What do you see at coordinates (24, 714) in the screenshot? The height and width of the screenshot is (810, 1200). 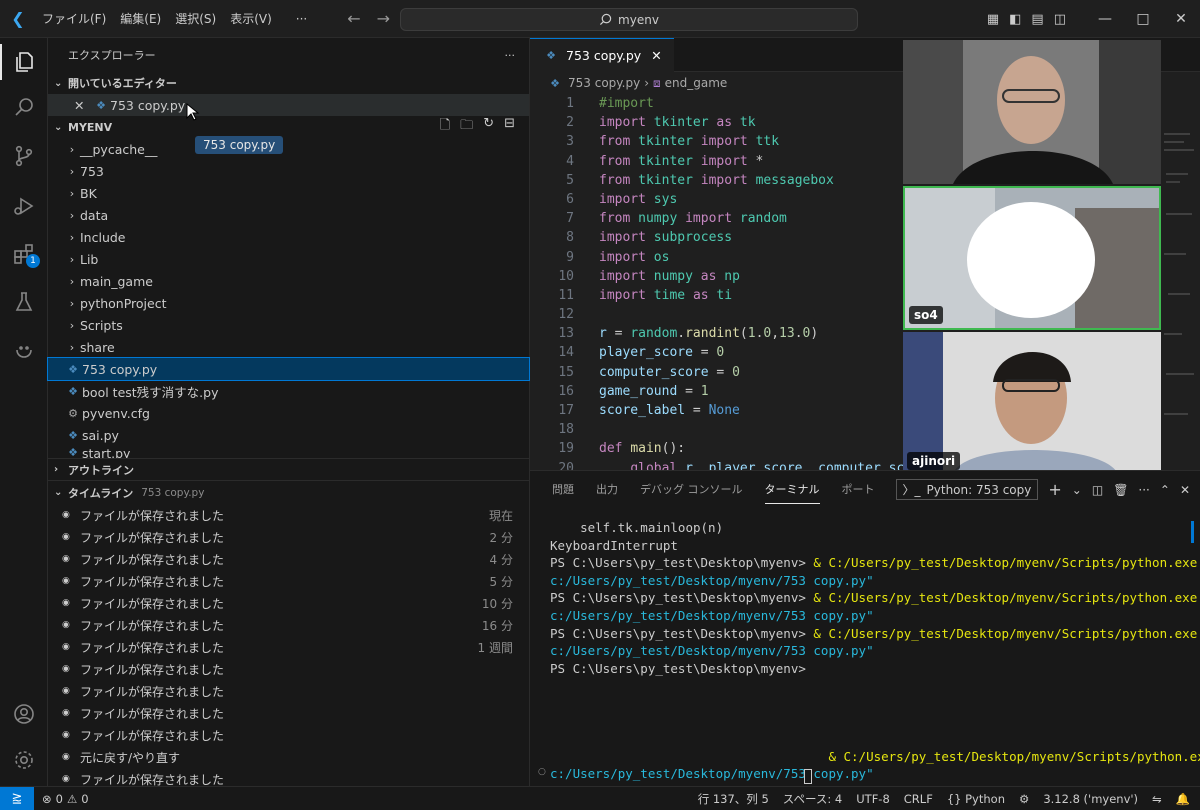 I see `account-icon` at bounding box center [24, 714].